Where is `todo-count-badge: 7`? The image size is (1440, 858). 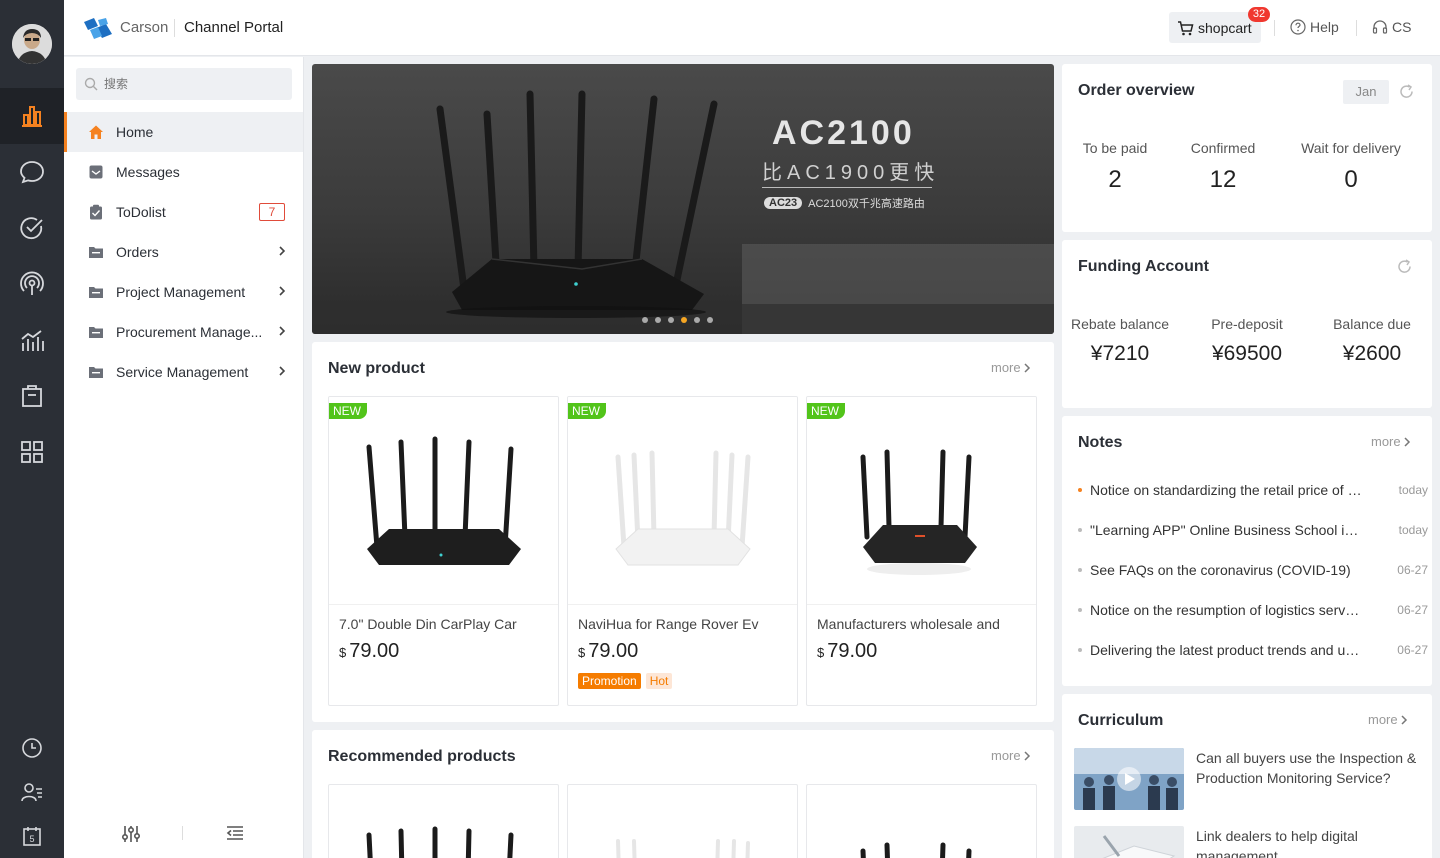 todo-count-badge: 7 is located at coordinates (272, 212).